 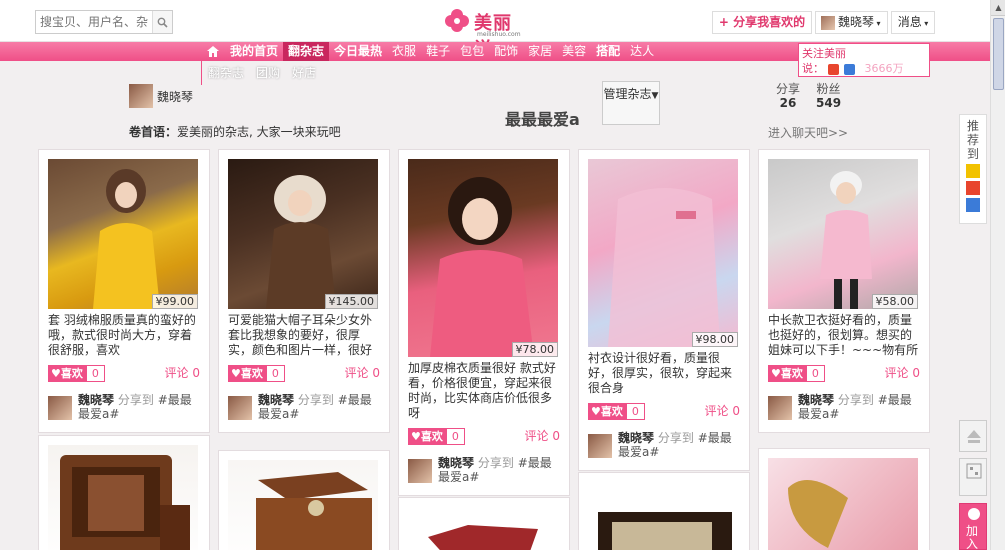 I want to click on nav-bags: 包包, so click(x=472, y=51).